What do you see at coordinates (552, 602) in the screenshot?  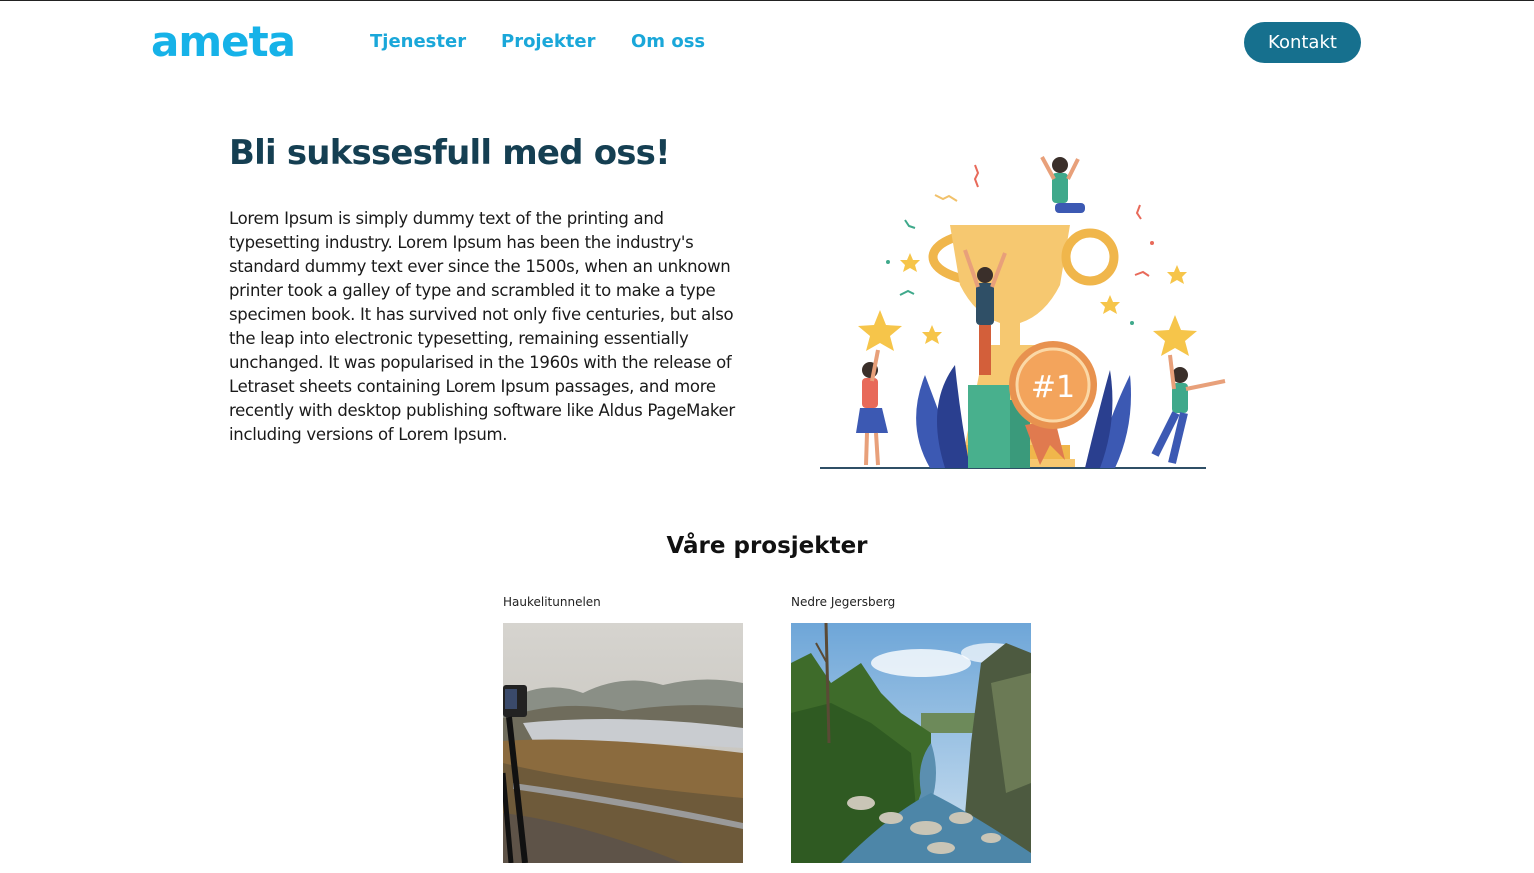 I see `project-name: Haukelitunnelen` at bounding box center [552, 602].